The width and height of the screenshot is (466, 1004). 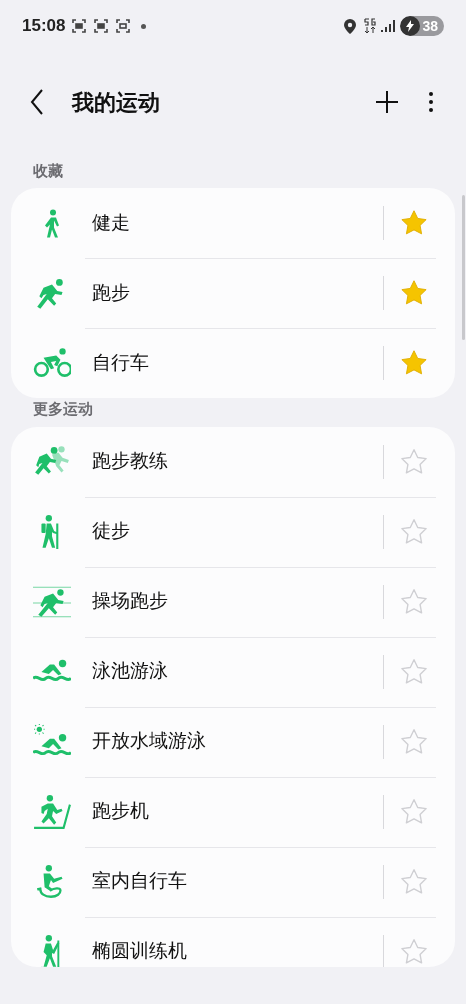 What do you see at coordinates (52, 223) in the screenshot?
I see `walking-figure-icon` at bounding box center [52, 223].